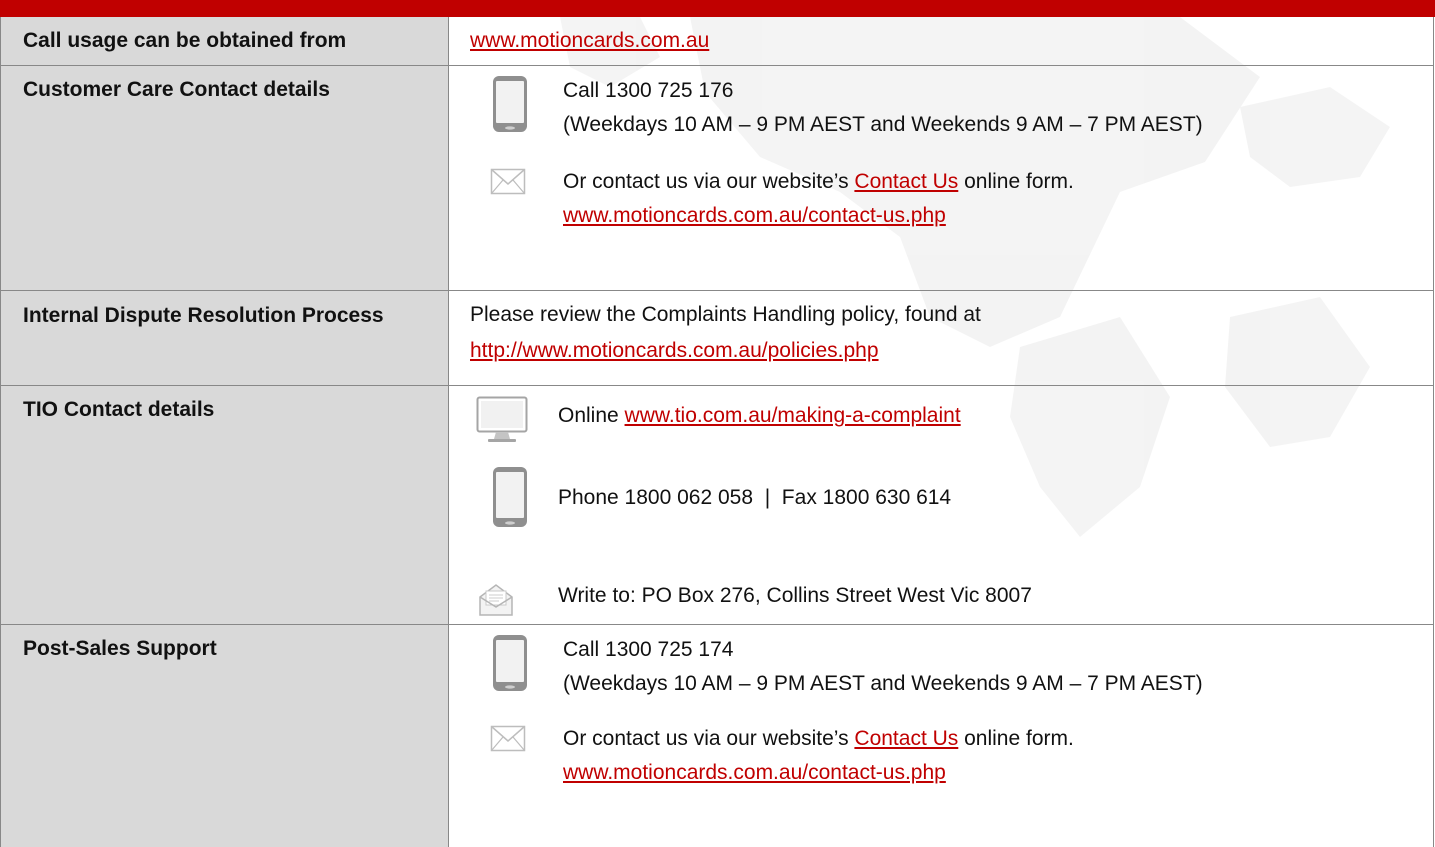 The height and width of the screenshot is (847, 1435). Describe the element at coordinates (203, 315) in the screenshot. I see `row-label: Internal Dispute Resolution Process` at that location.